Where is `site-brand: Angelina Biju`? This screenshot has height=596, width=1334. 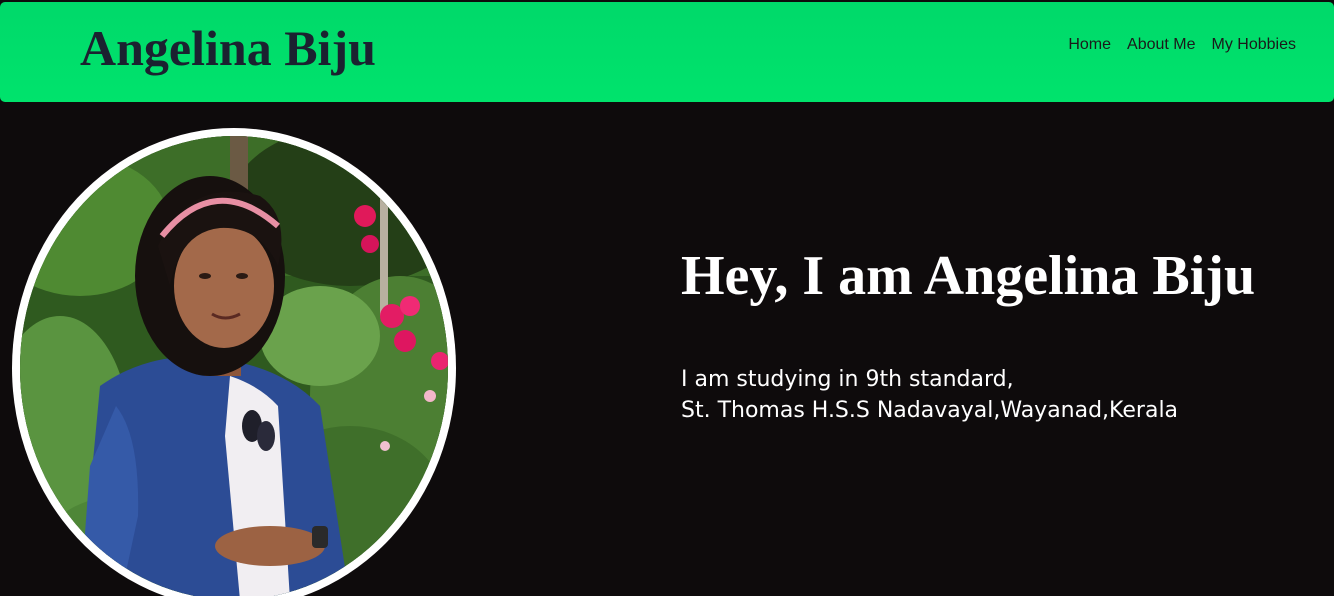 site-brand: Angelina Biju is located at coordinates (228, 48).